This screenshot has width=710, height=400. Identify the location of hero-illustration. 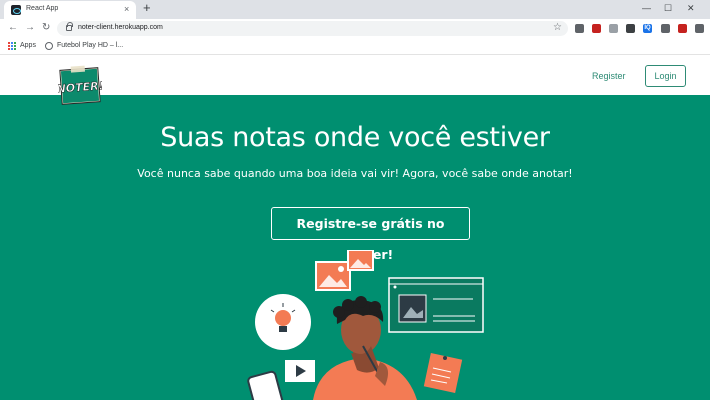
(365, 325).